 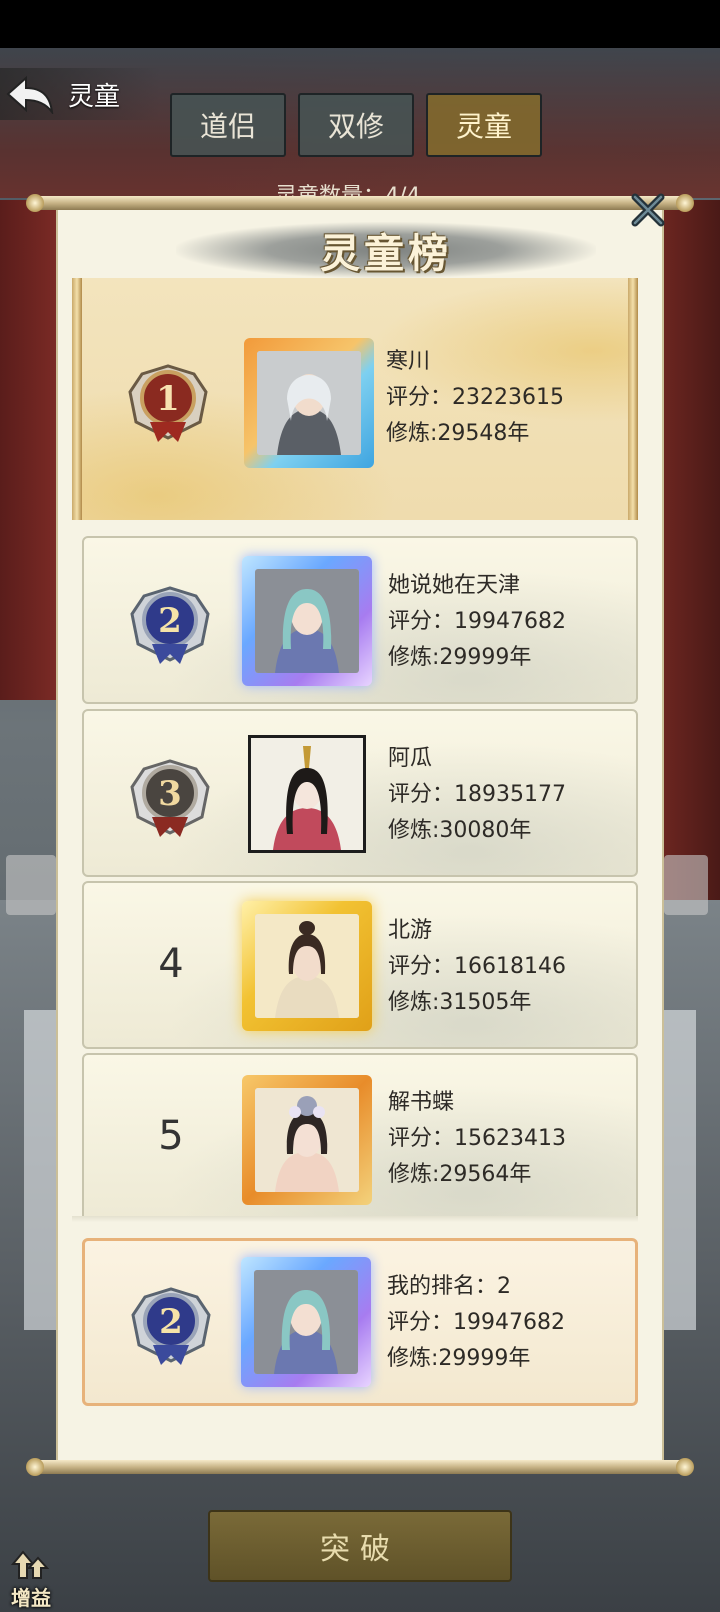 I want to click on avatar-frame-phoenix, so click(x=307, y=1140).